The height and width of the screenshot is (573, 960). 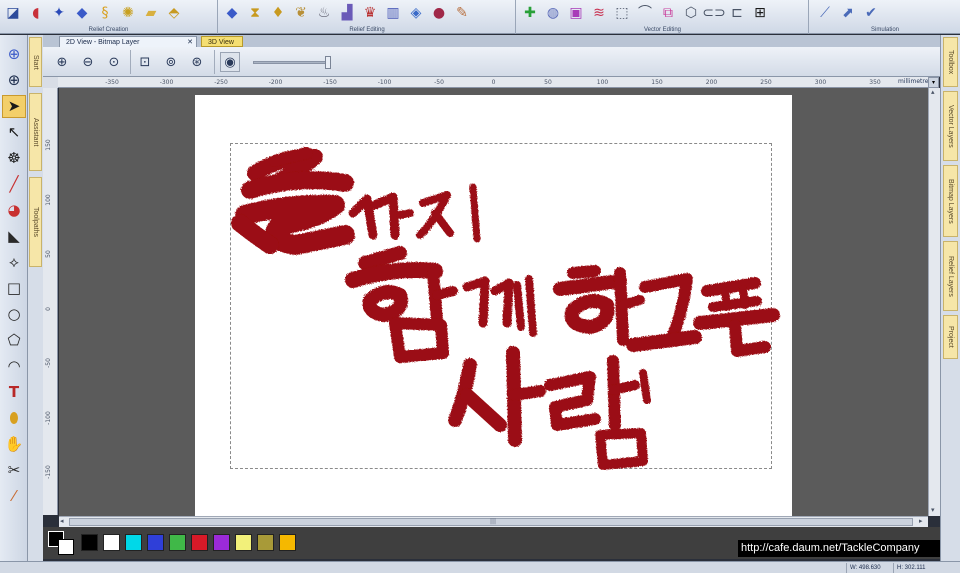 What do you see at coordinates (393, 13) in the screenshot?
I see `column-icon: ▥` at bounding box center [393, 13].